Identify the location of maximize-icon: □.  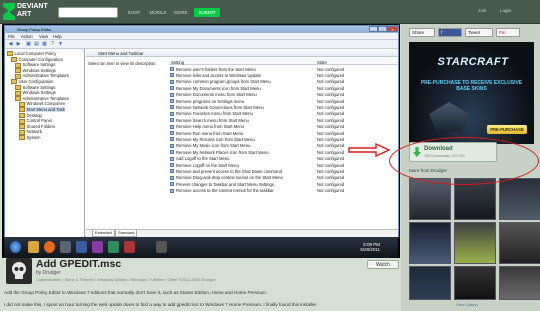
(382, 29).